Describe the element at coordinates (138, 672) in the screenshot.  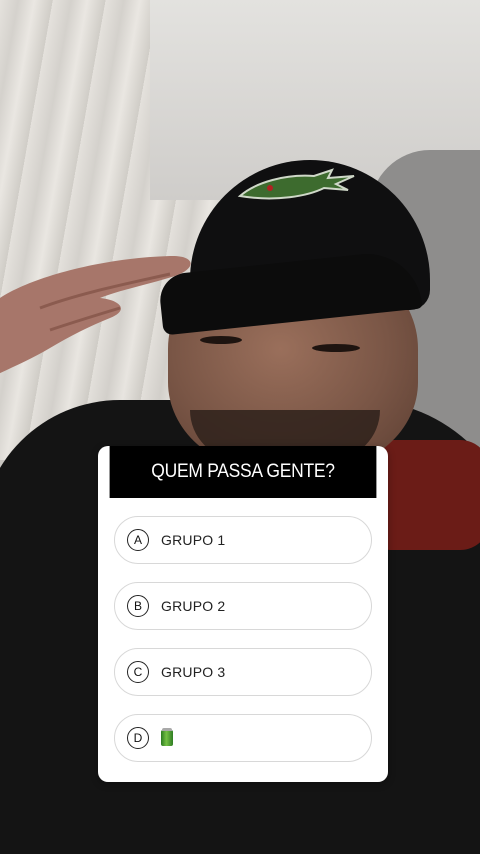
I see `option-letter: C` at that location.